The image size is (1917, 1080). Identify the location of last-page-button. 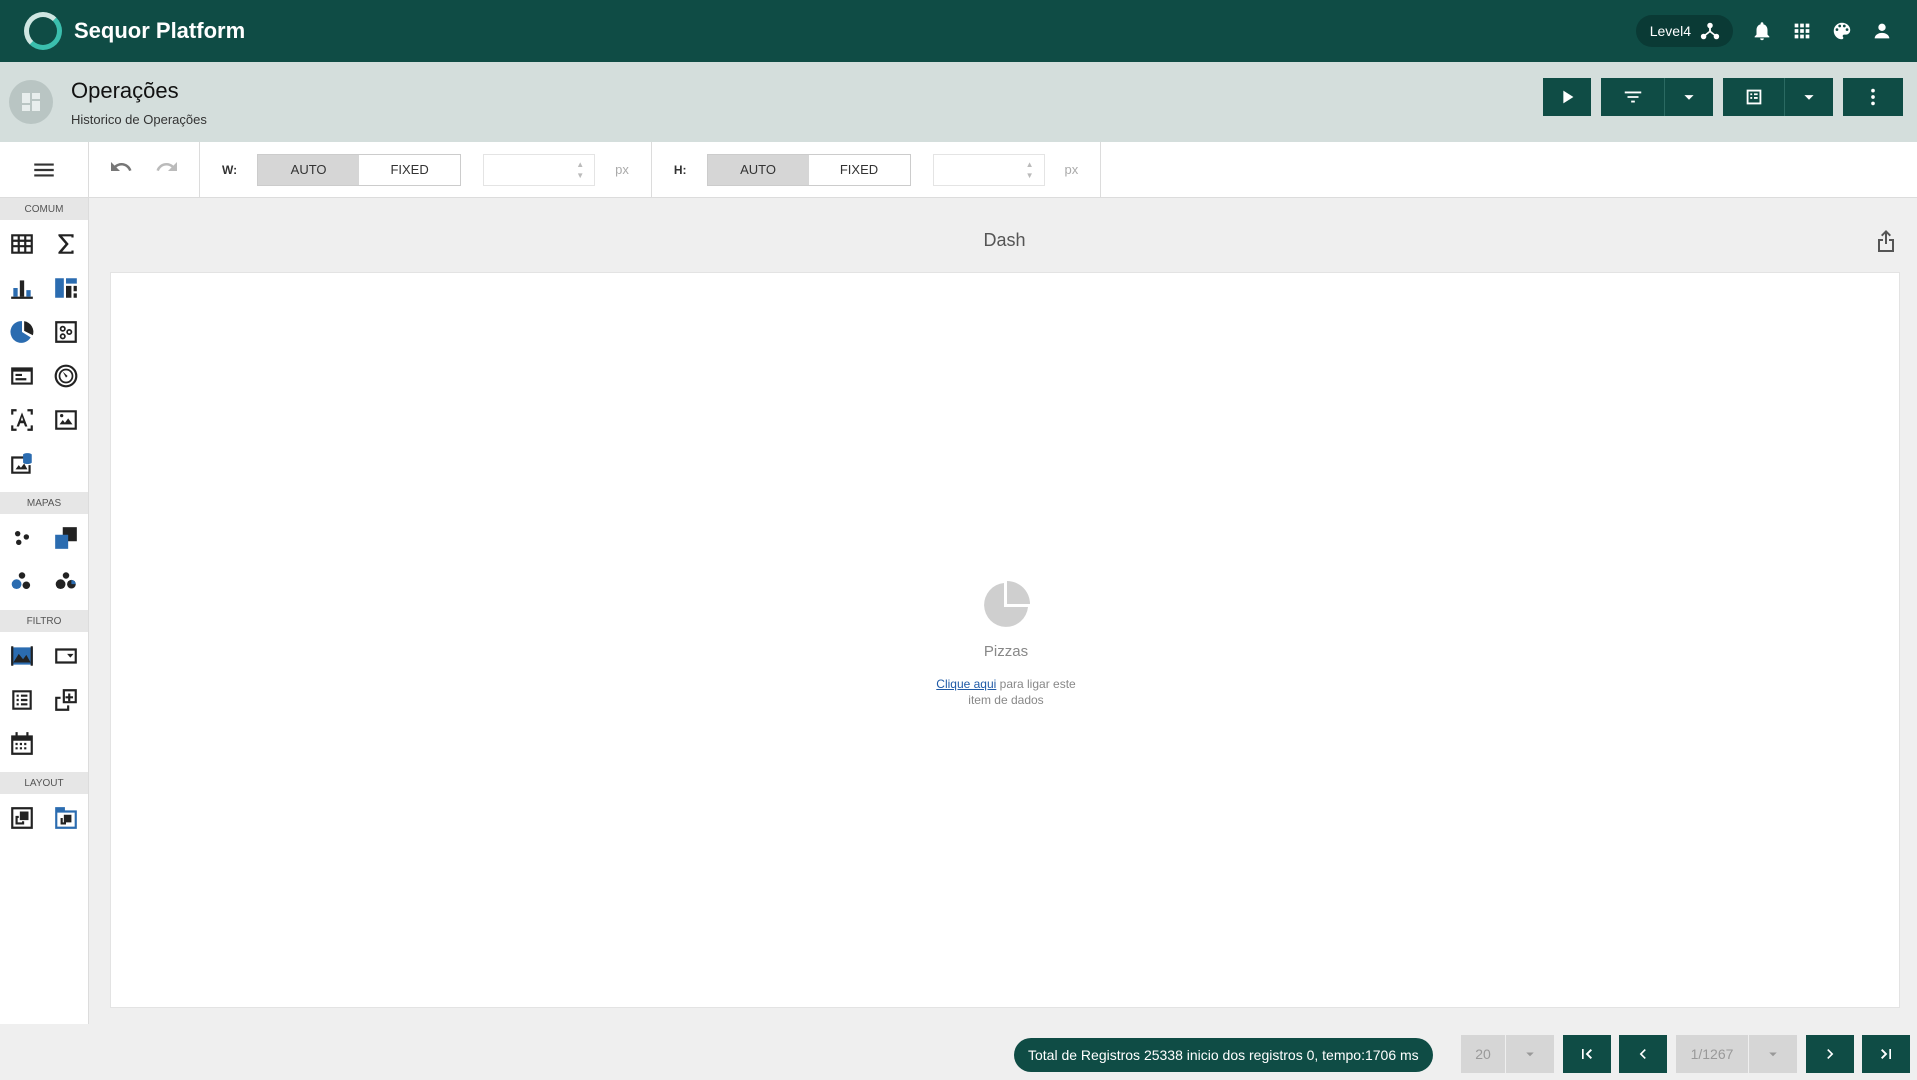
(1886, 1054).